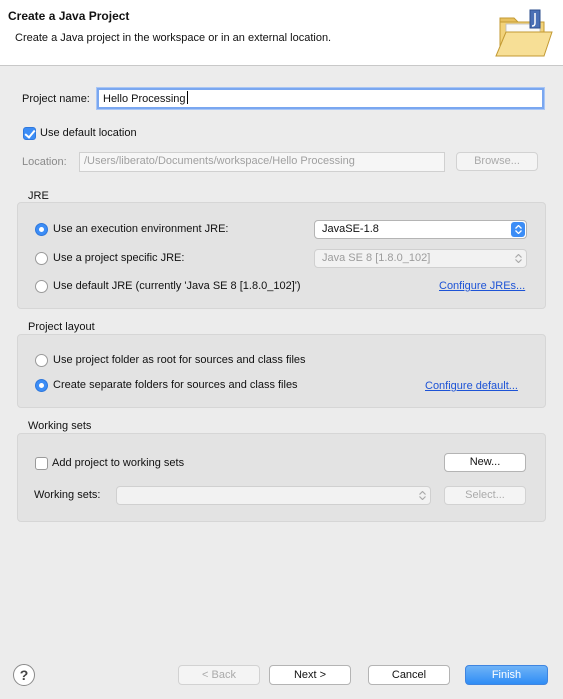 The width and height of the screenshot is (563, 699). What do you see at coordinates (144, 99) in the screenshot?
I see `project-name-value: Hello Processing` at bounding box center [144, 99].